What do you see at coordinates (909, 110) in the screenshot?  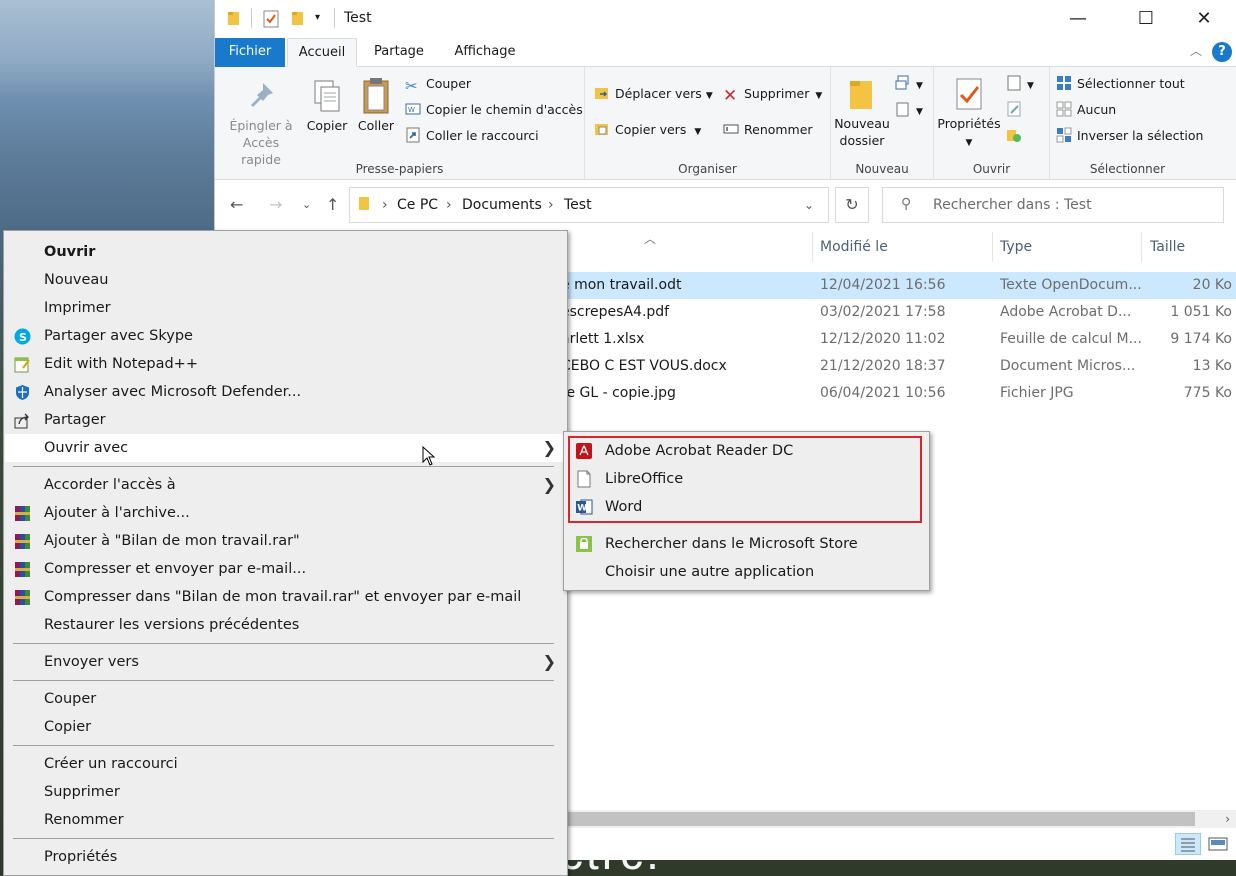 I see `easy-access-button: ▼` at bounding box center [909, 110].